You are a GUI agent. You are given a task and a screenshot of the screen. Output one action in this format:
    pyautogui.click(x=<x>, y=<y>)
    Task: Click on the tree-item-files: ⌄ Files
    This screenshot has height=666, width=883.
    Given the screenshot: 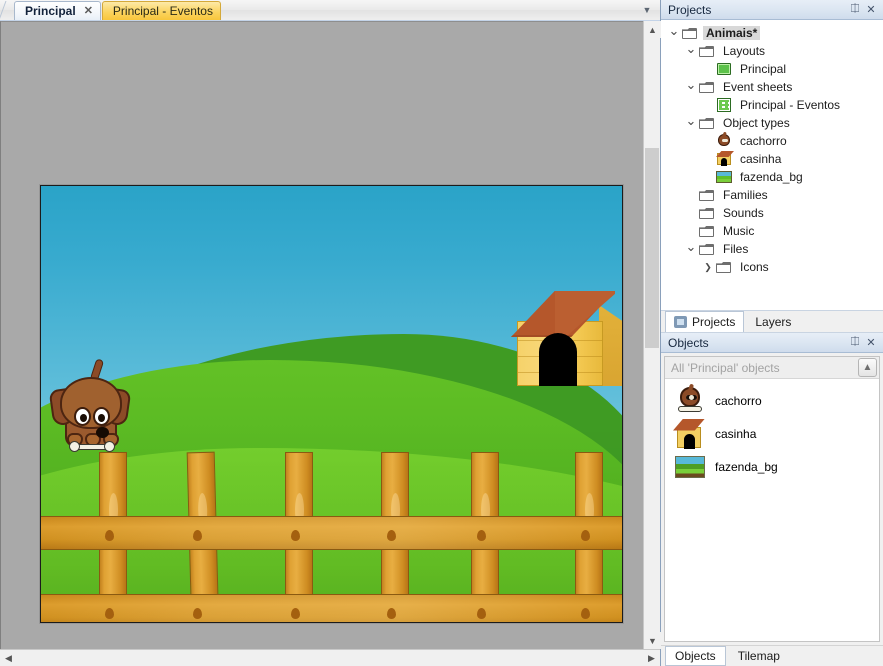 What is the action you would take?
    pyautogui.click(x=772, y=248)
    